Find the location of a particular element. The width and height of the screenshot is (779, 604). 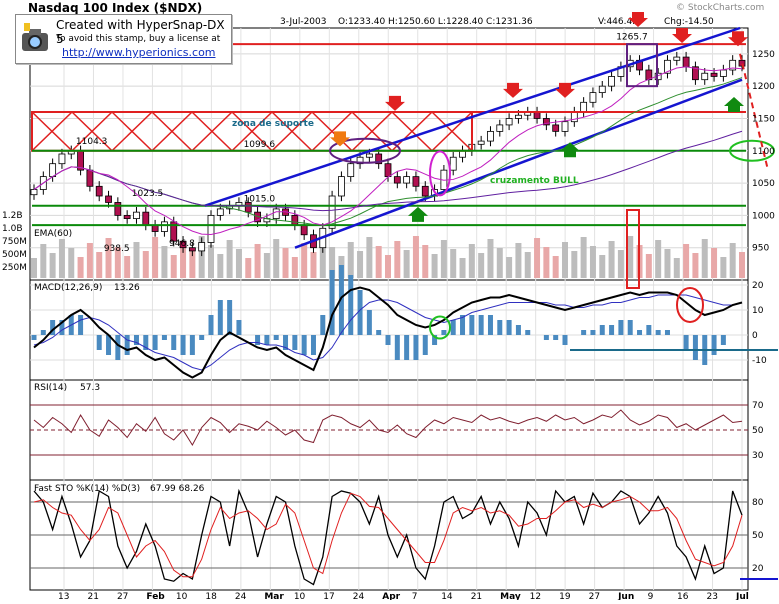

volume-tick-label: 250M is located at coordinates (14, 268).